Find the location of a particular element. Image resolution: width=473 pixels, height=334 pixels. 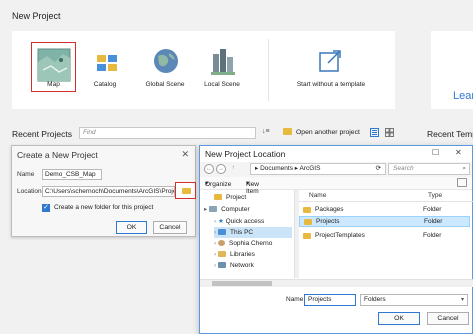

breadcrumb-item: ArcGIS is located at coordinates (309, 168).